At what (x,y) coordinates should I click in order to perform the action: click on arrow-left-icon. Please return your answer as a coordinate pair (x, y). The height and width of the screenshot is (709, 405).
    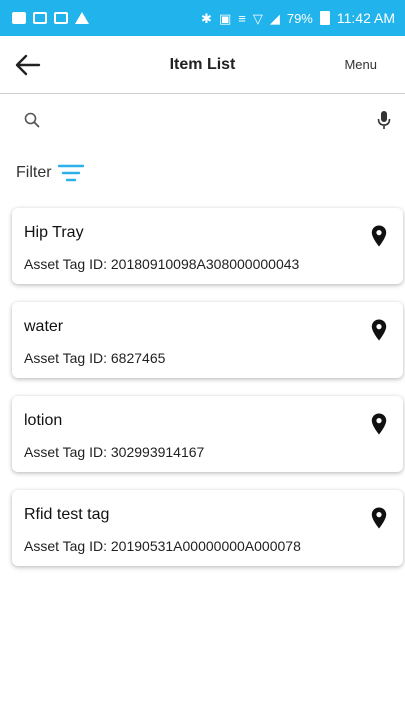
    Looking at the image, I should click on (28, 64).